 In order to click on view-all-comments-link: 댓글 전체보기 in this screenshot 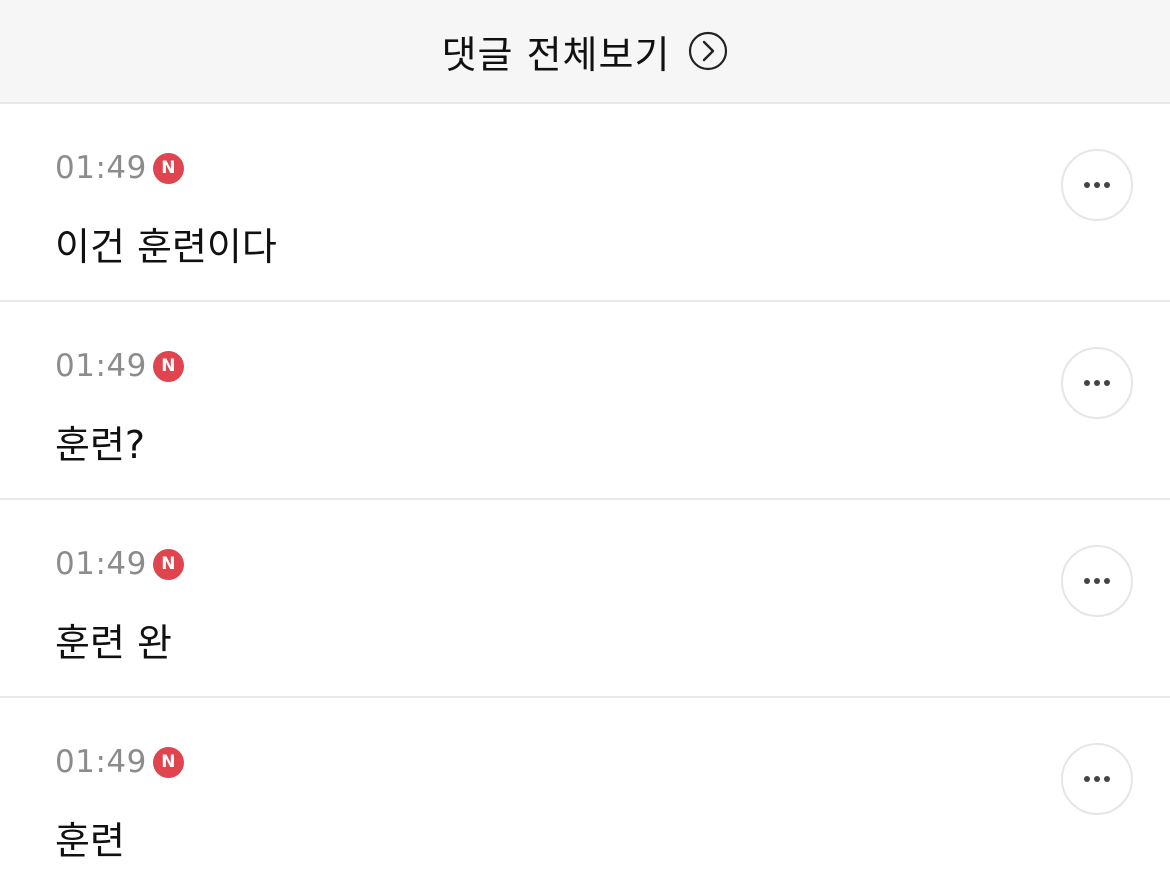, I will do `click(585, 52)`.